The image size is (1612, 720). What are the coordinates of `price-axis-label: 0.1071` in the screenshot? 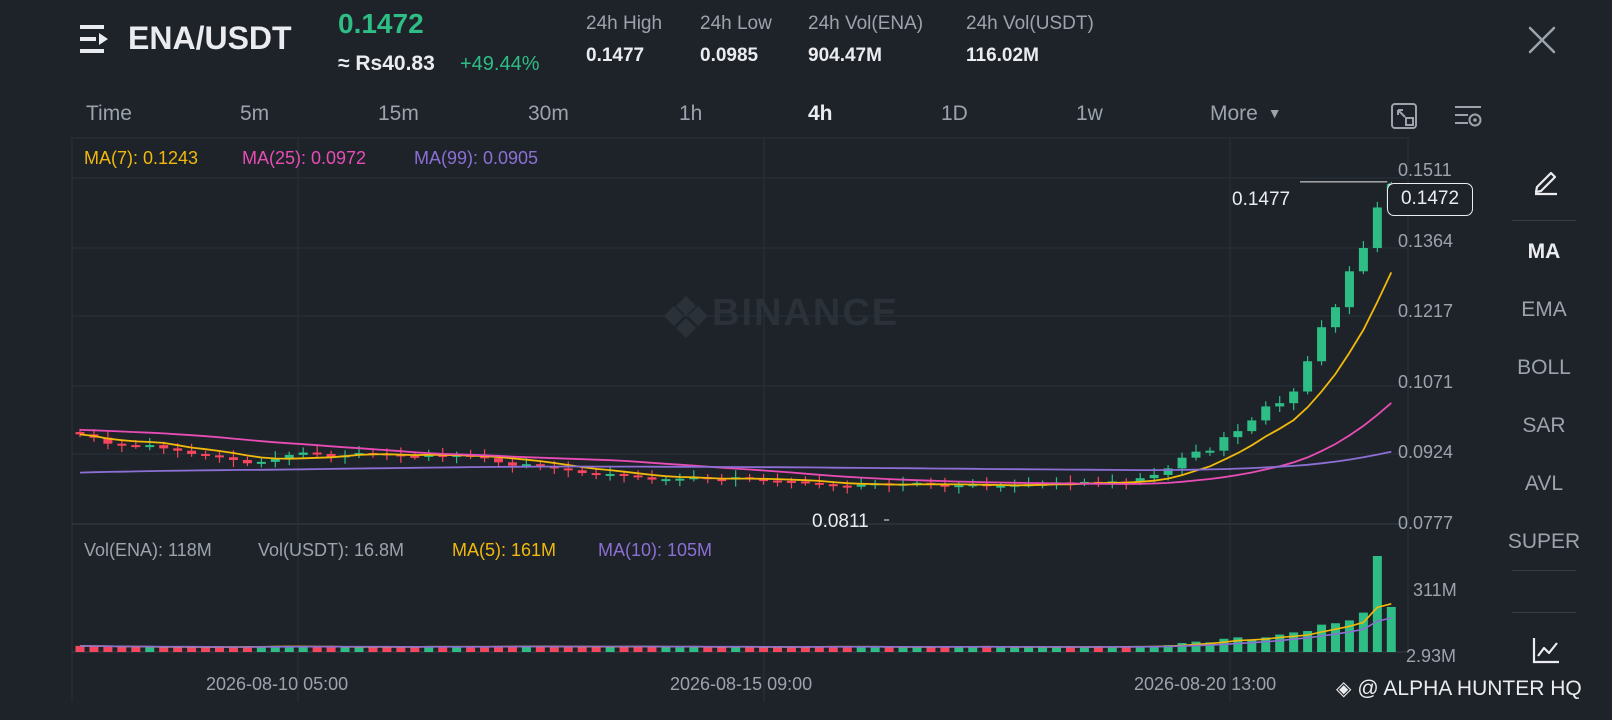 It's located at (1426, 382).